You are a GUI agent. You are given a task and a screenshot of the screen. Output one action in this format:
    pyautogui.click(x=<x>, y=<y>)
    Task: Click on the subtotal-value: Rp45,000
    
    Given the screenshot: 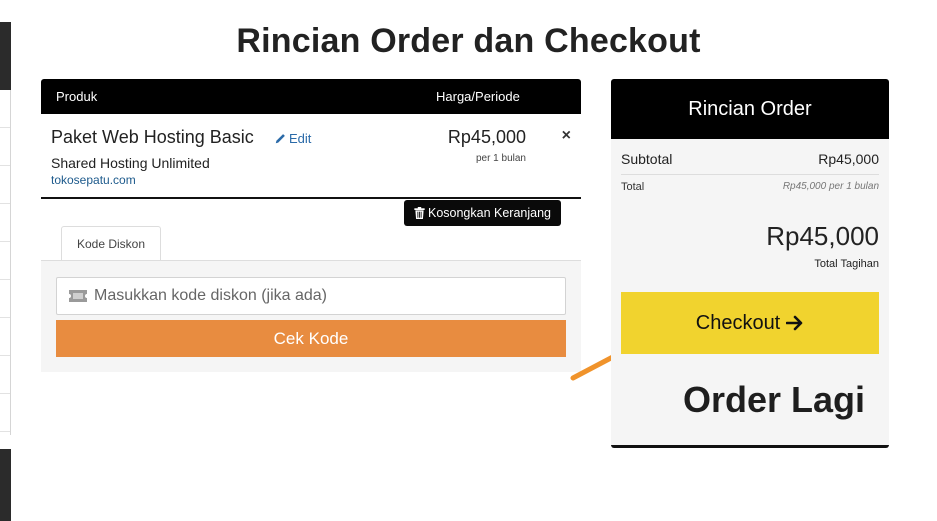 What is the action you would take?
    pyautogui.click(x=848, y=159)
    